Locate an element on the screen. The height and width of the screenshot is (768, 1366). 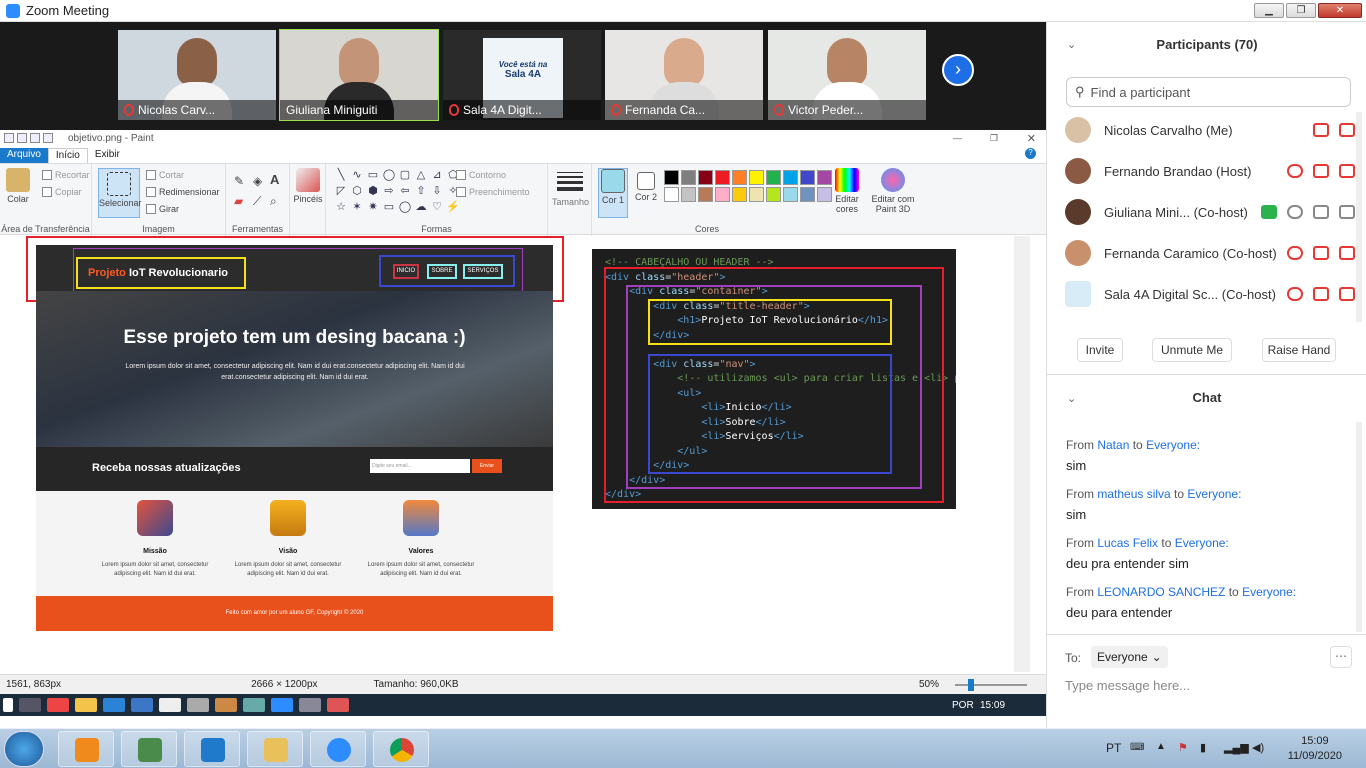
participant-row: Sala 4A Digital Sc... (Co-host) is located at coordinates (1210, 294).